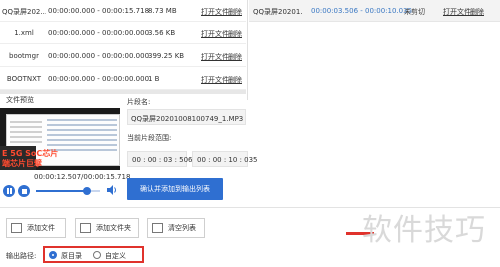 The height and width of the screenshot is (267, 500). What do you see at coordinates (175, 189) in the screenshot?
I see `confirm-add-button: 确认并添加到输出列表` at bounding box center [175, 189].